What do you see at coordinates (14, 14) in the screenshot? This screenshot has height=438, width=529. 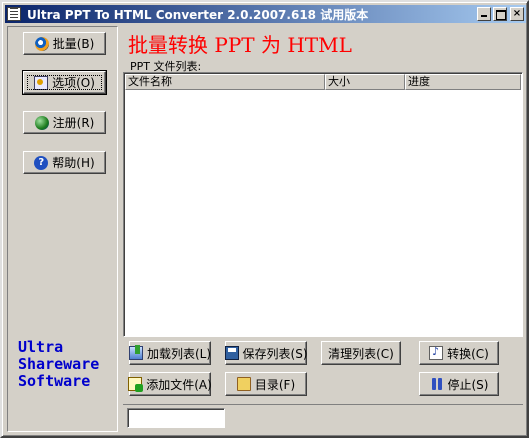 I see `app-menu-icon` at bounding box center [14, 14].